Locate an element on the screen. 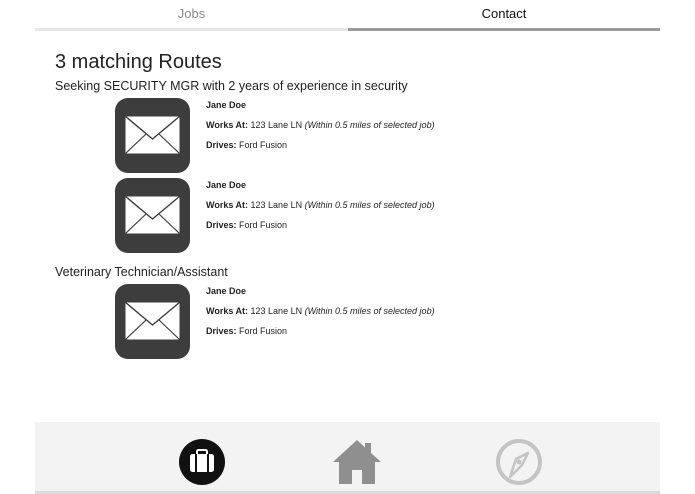 This screenshot has height=494, width=695. nav-explore-button is located at coordinates (519, 462).